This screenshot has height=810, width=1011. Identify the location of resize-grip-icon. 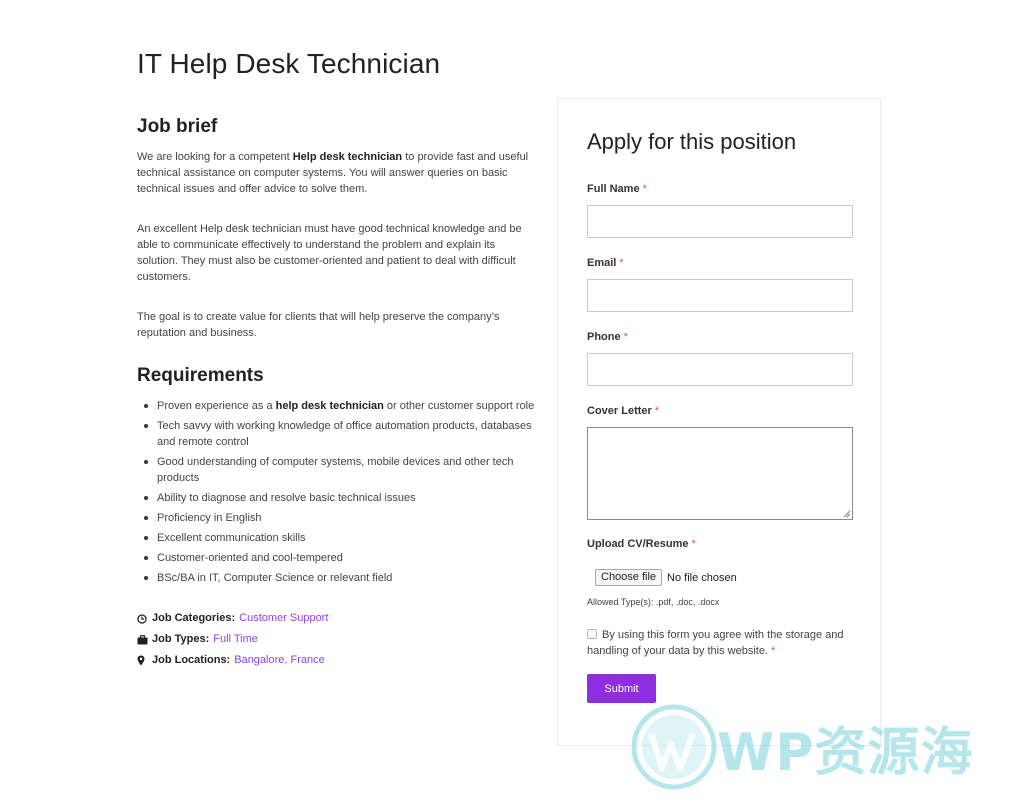
(847, 514).